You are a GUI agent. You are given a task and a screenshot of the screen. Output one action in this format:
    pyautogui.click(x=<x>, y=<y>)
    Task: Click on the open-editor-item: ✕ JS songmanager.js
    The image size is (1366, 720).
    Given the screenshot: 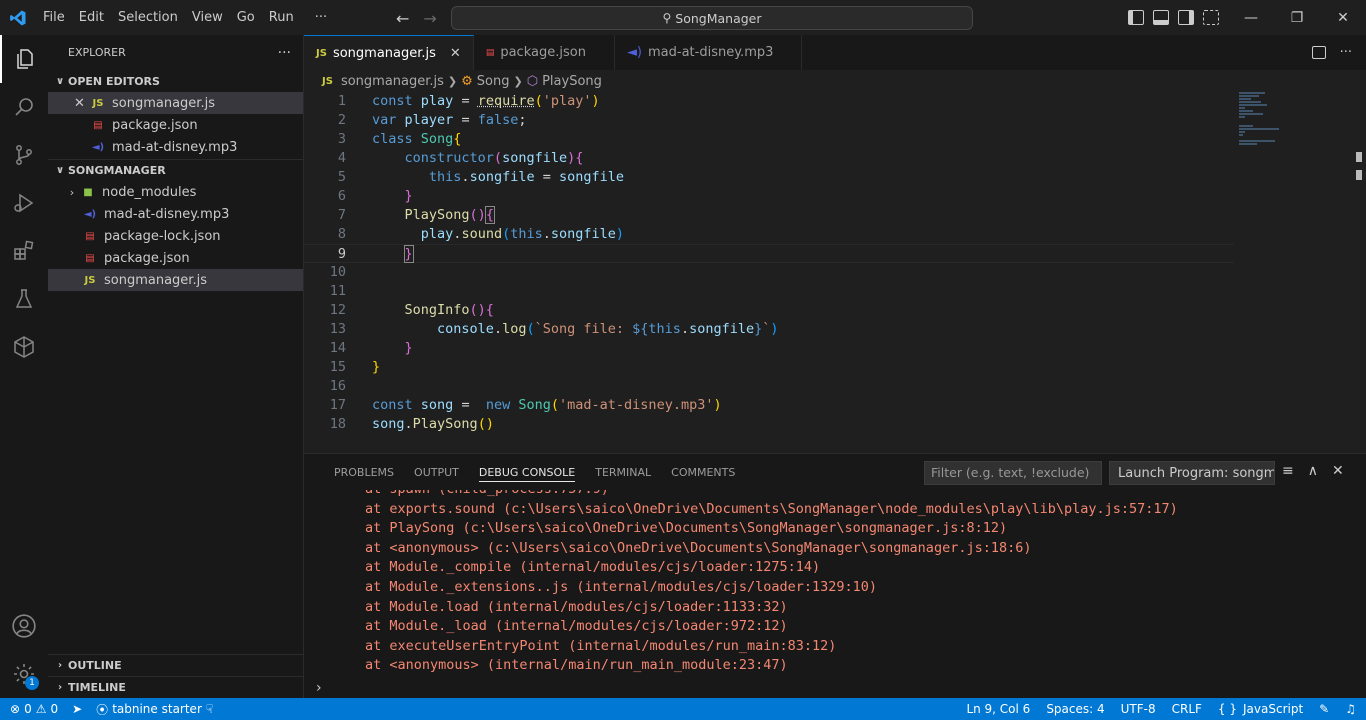 What is the action you would take?
    pyautogui.click(x=175, y=103)
    